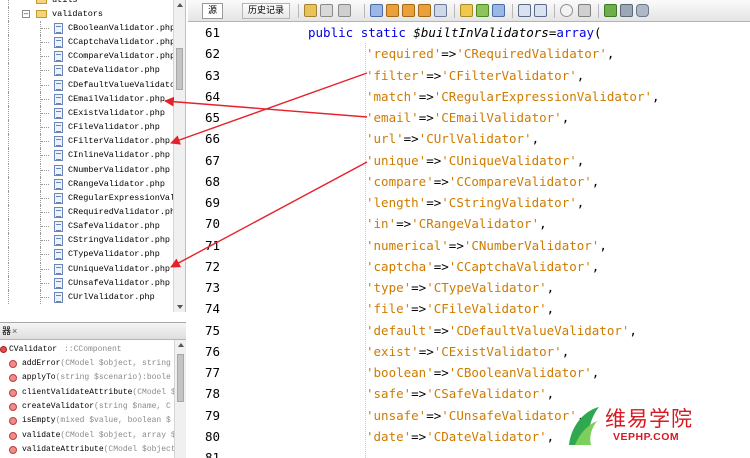 The height and width of the screenshot is (458, 750). What do you see at coordinates (424, 10) in the screenshot?
I see `toggle-highlight-icon` at bounding box center [424, 10].